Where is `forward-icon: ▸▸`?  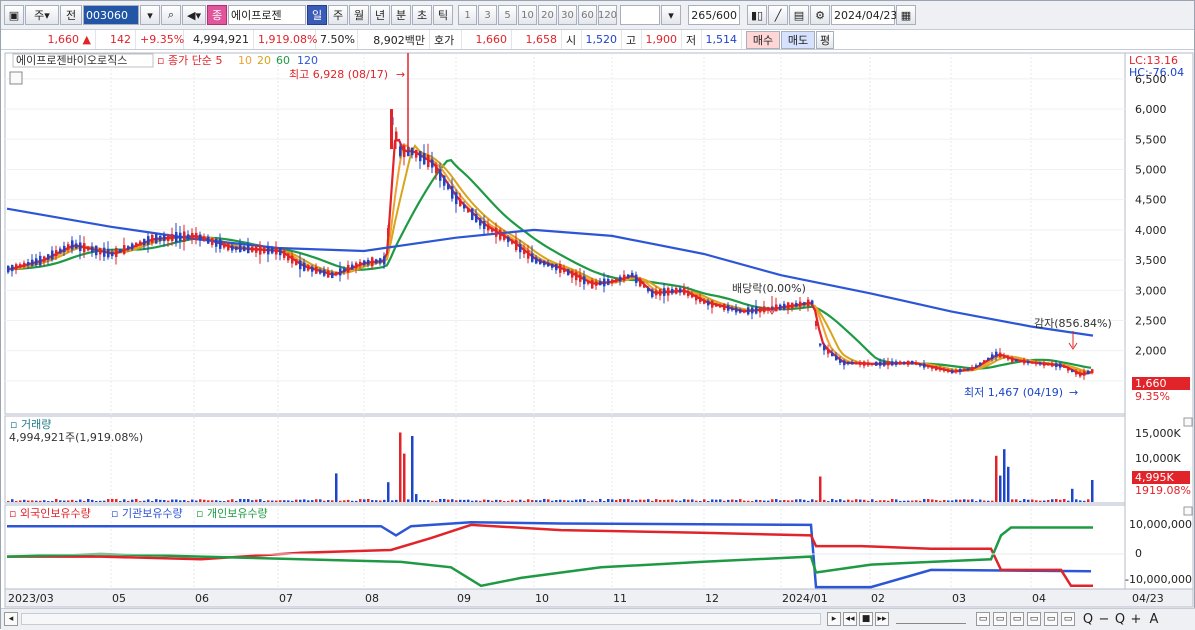
forward-icon: ▸▸ is located at coordinates (882, 619).